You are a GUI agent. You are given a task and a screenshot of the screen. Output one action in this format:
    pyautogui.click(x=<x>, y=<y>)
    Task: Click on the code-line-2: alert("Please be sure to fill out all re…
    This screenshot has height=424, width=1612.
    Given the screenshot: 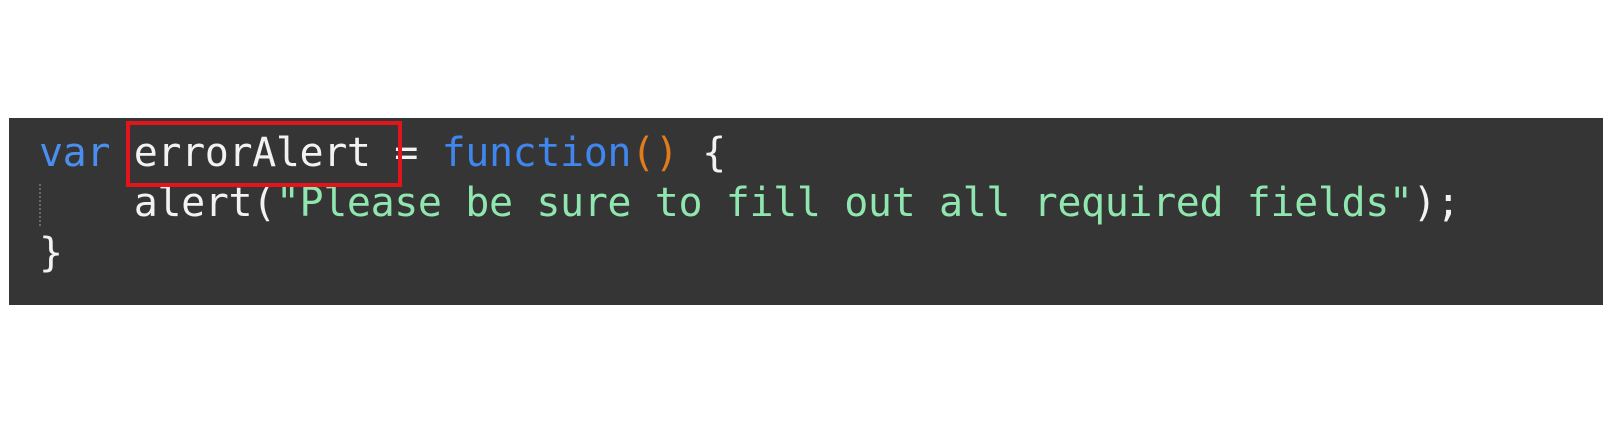 What is the action you would take?
    pyautogui.click(x=750, y=203)
    